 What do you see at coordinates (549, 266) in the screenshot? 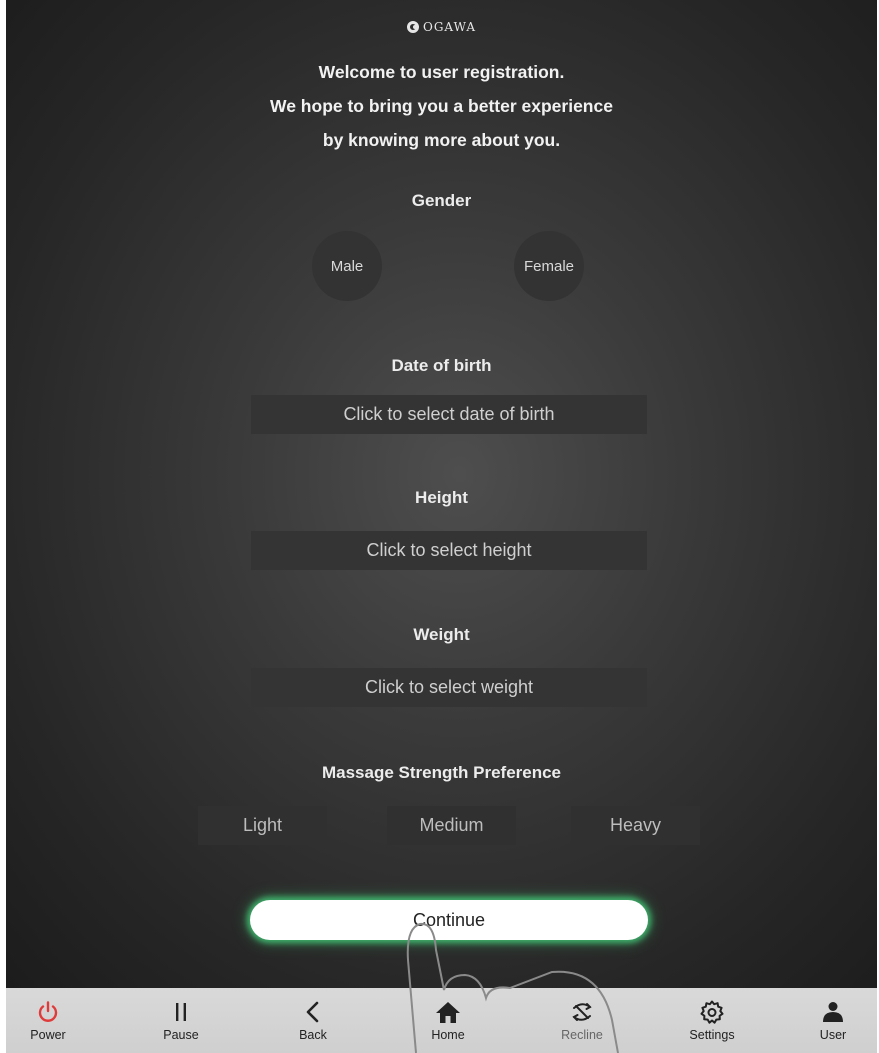
I see `gender-female-button: Female` at bounding box center [549, 266].